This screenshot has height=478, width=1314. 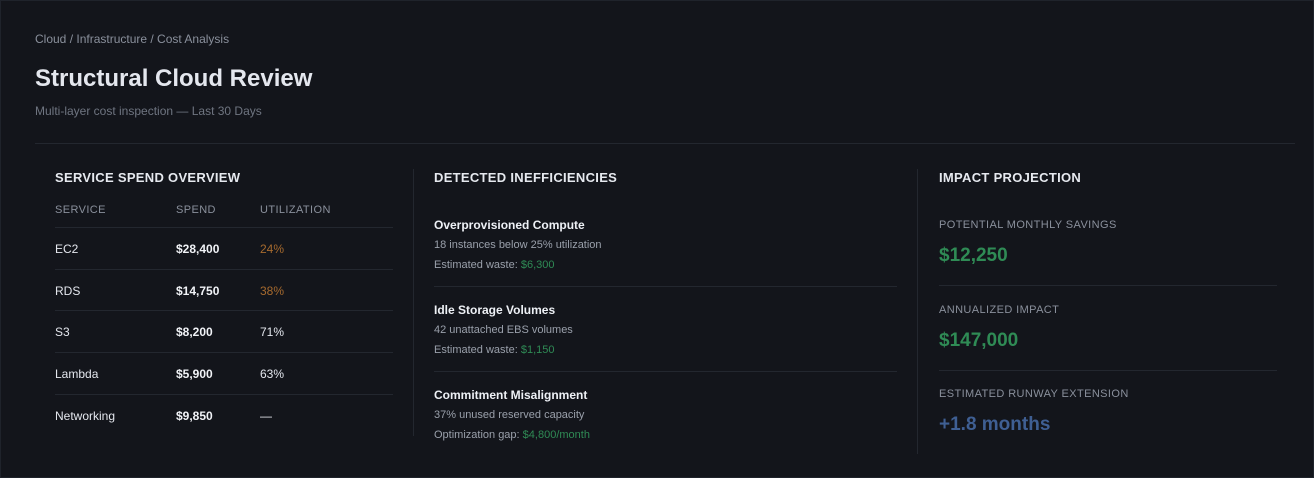 What do you see at coordinates (67, 249) in the screenshot?
I see `service-name: EC2` at bounding box center [67, 249].